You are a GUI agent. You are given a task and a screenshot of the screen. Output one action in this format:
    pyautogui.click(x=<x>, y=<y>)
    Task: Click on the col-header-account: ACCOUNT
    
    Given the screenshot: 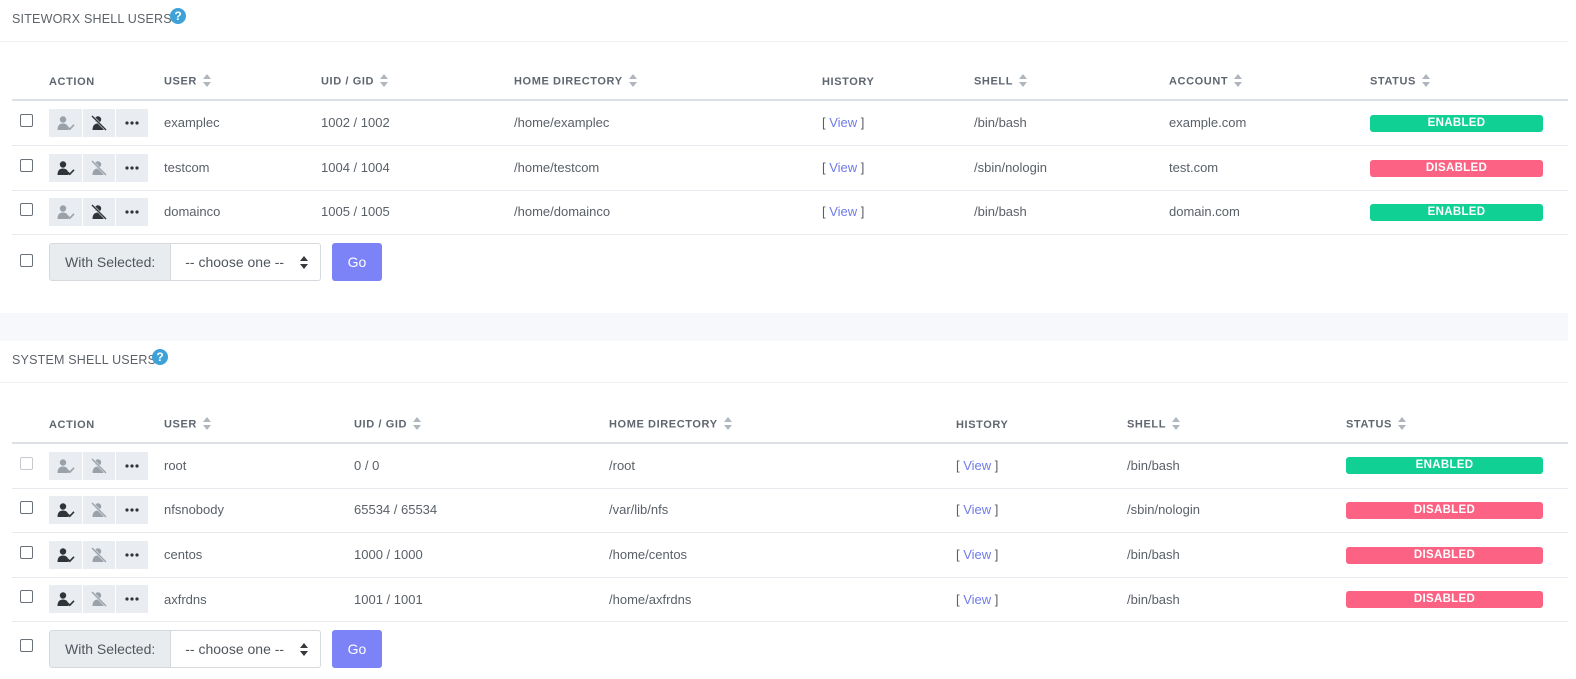 What is the action you would take?
    pyautogui.click(x=1206, y=81)
    